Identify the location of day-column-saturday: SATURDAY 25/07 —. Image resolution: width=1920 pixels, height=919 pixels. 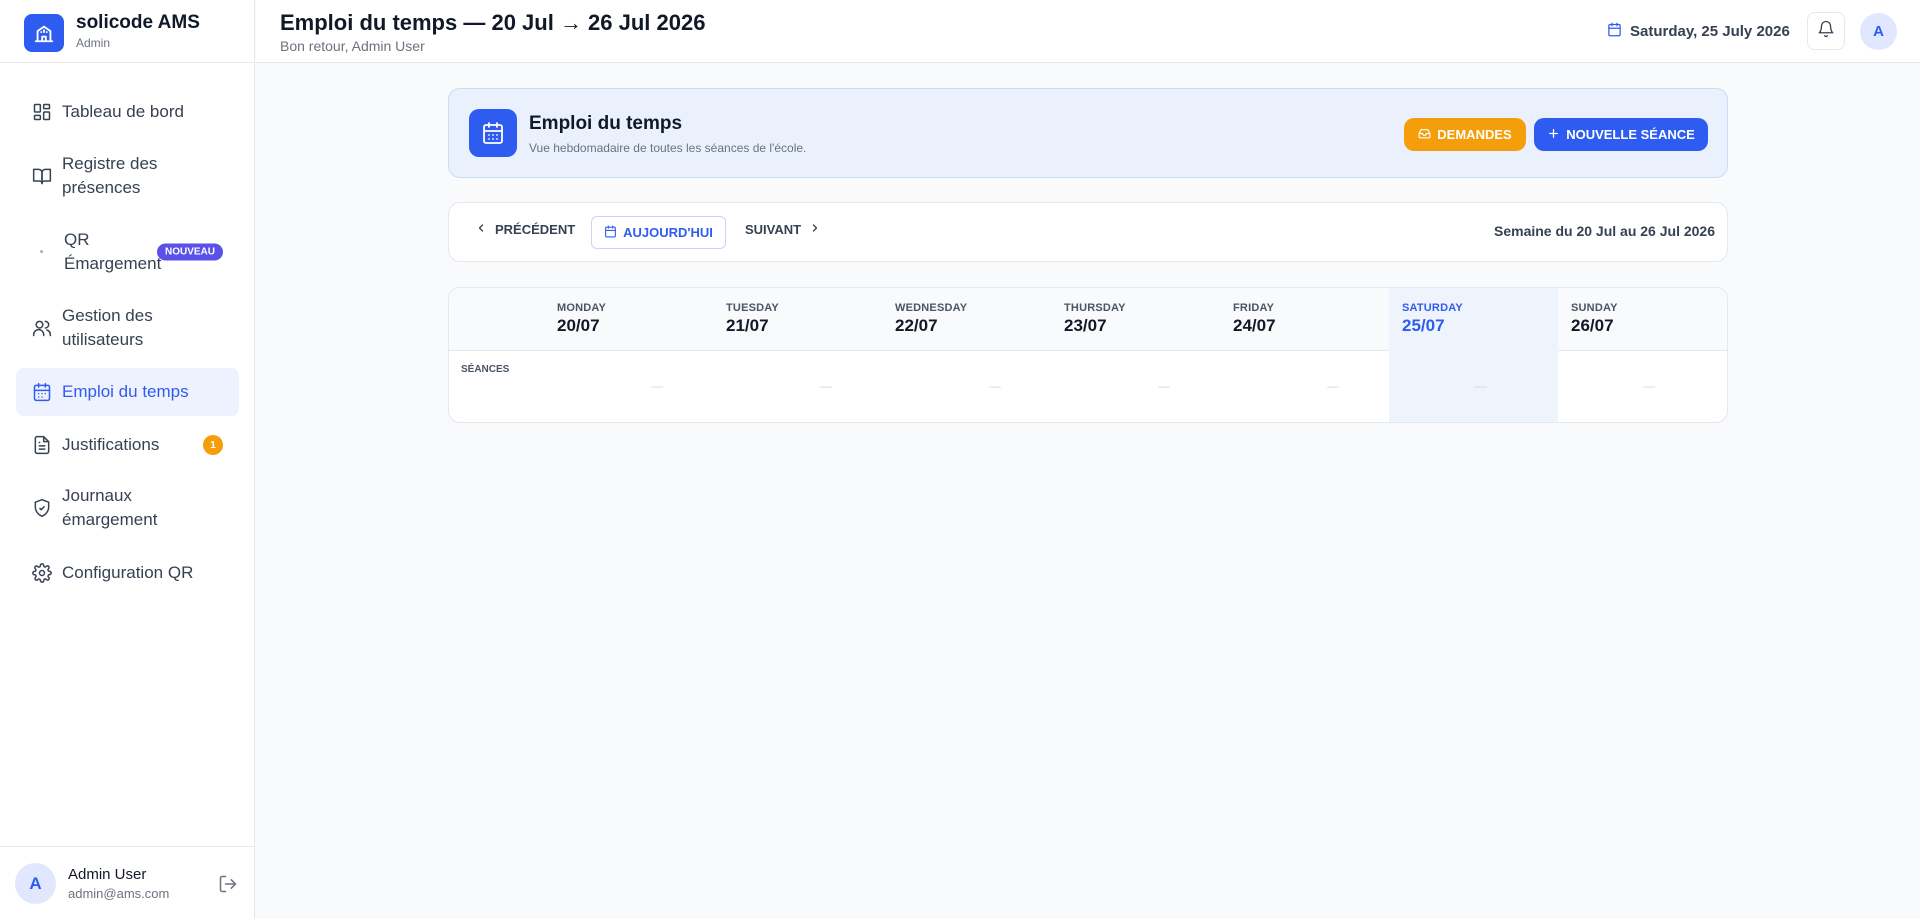
(1473, 355).